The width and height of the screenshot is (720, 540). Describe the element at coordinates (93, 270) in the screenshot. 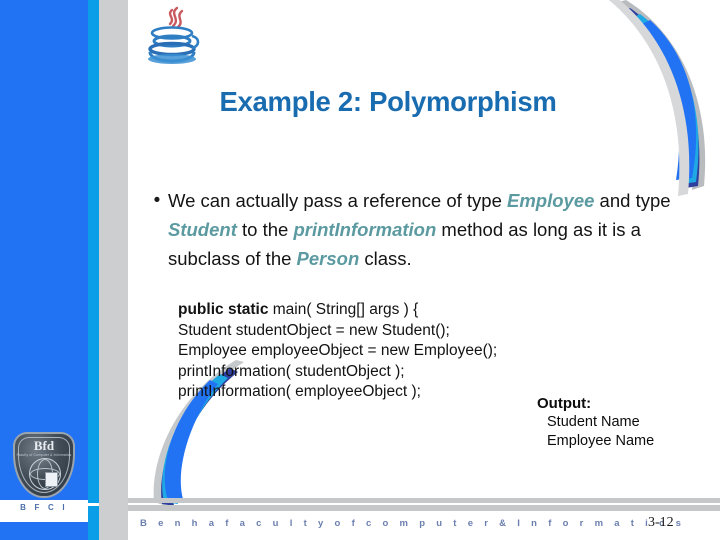

I see `sidebar-band-cyan` at that location.